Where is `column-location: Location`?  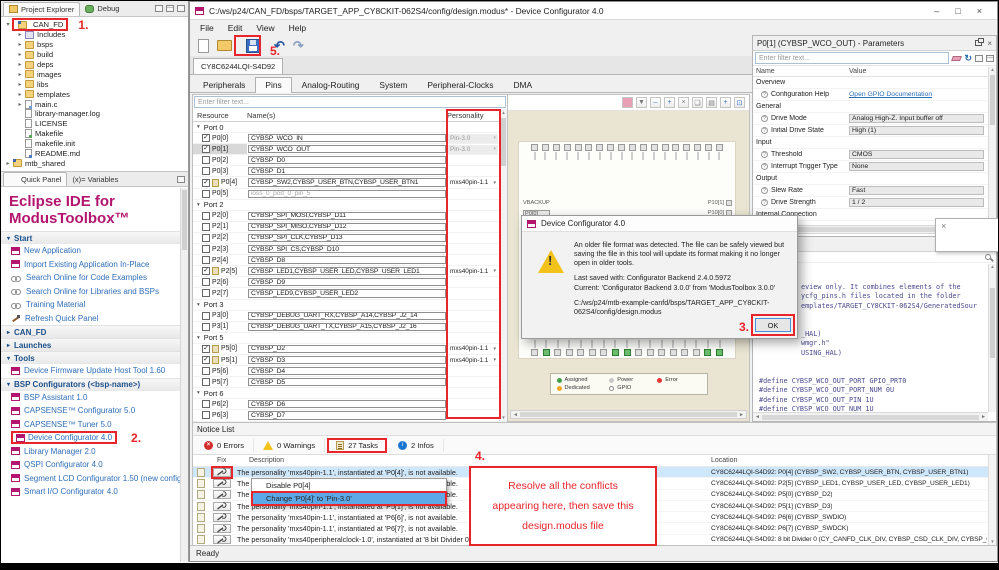 column-location: Location is located at coordinates (724, 460).